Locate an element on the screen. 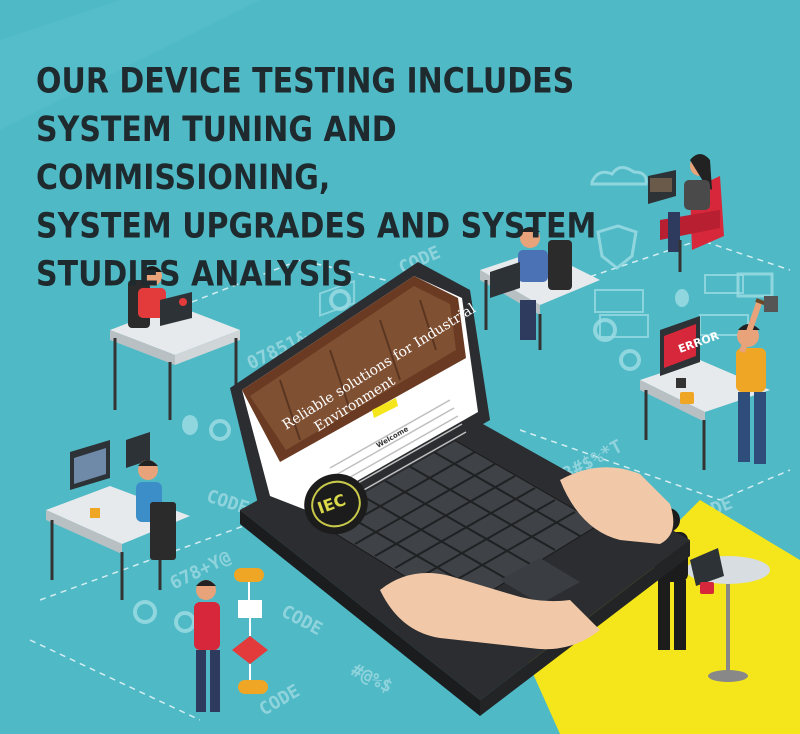 The image size is (800, 734). headline-line: STUDIES ANALYSIS is located at coordinates (195, 274).